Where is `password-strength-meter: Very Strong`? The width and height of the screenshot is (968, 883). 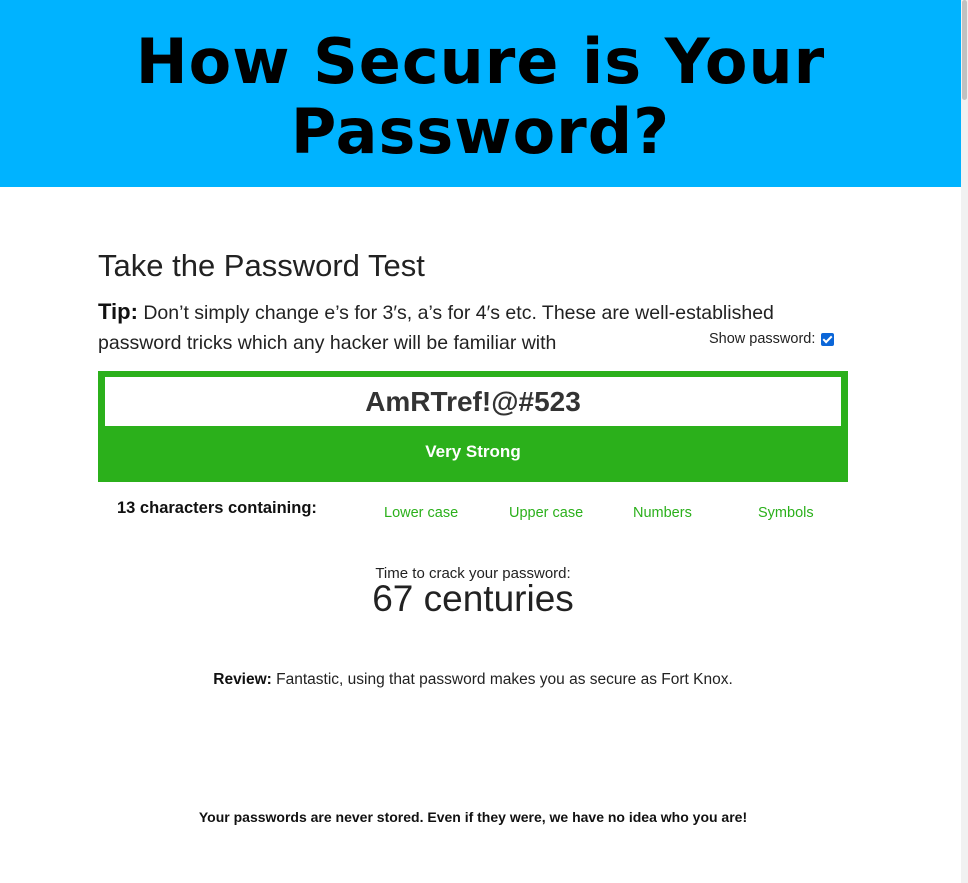 password-strength-meter: Very Strong is located at coordinates (473, 426).